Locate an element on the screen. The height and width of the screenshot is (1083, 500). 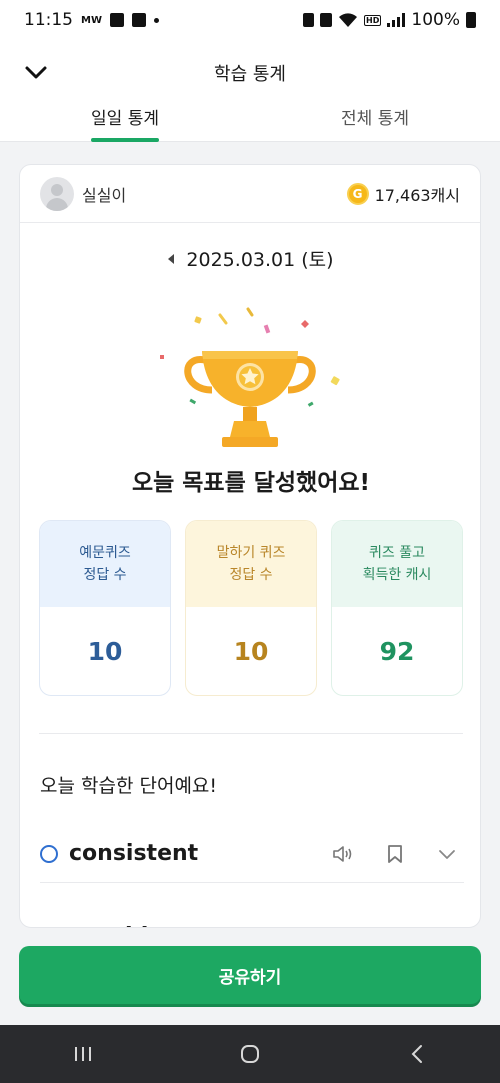
stat-label: 퀴즈 풀고 획득한 캐시 is located at coordinates (397, 564).